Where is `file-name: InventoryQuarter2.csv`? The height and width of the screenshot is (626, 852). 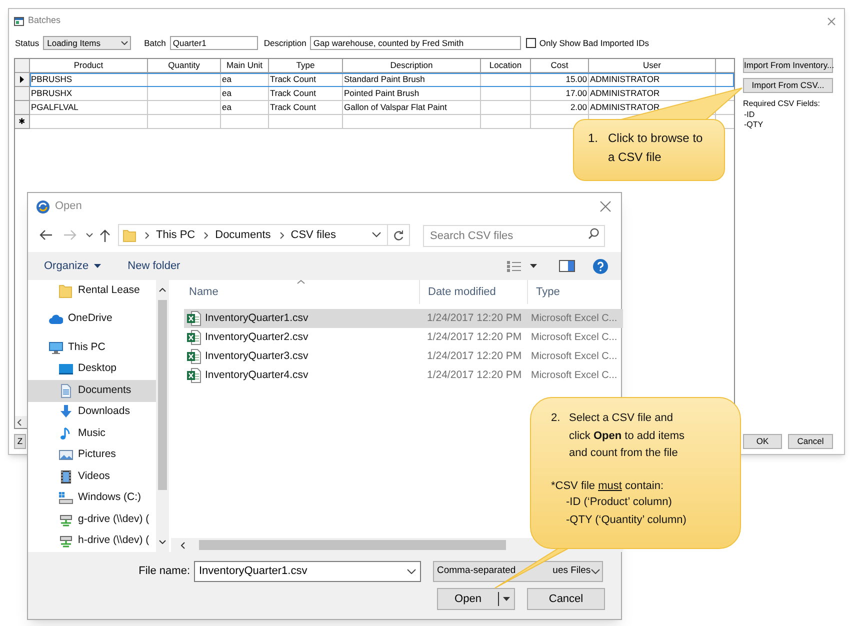
file-name: InventoryQuarter2.csv is located at coordinates (256, 337).